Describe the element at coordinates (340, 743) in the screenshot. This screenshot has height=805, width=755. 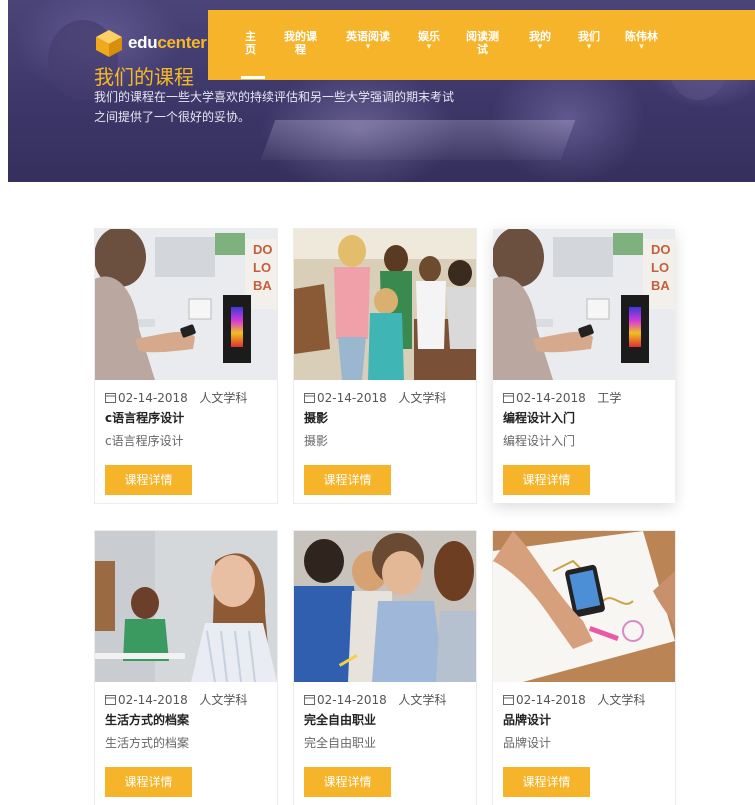
I see `course-subtitle: 完全自由职业` at that location.